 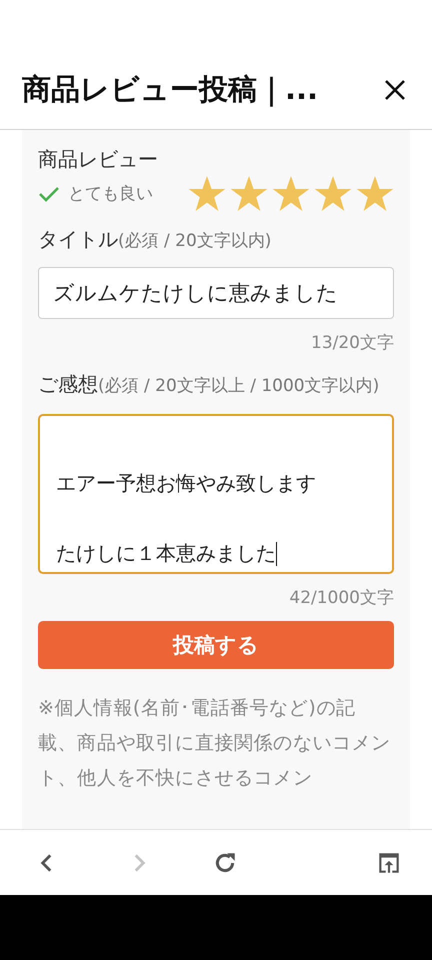 What do you see at coordinates (78, 239) in the screenshot?
I see `field-label: タイトル` at bounding box center [78, 239].